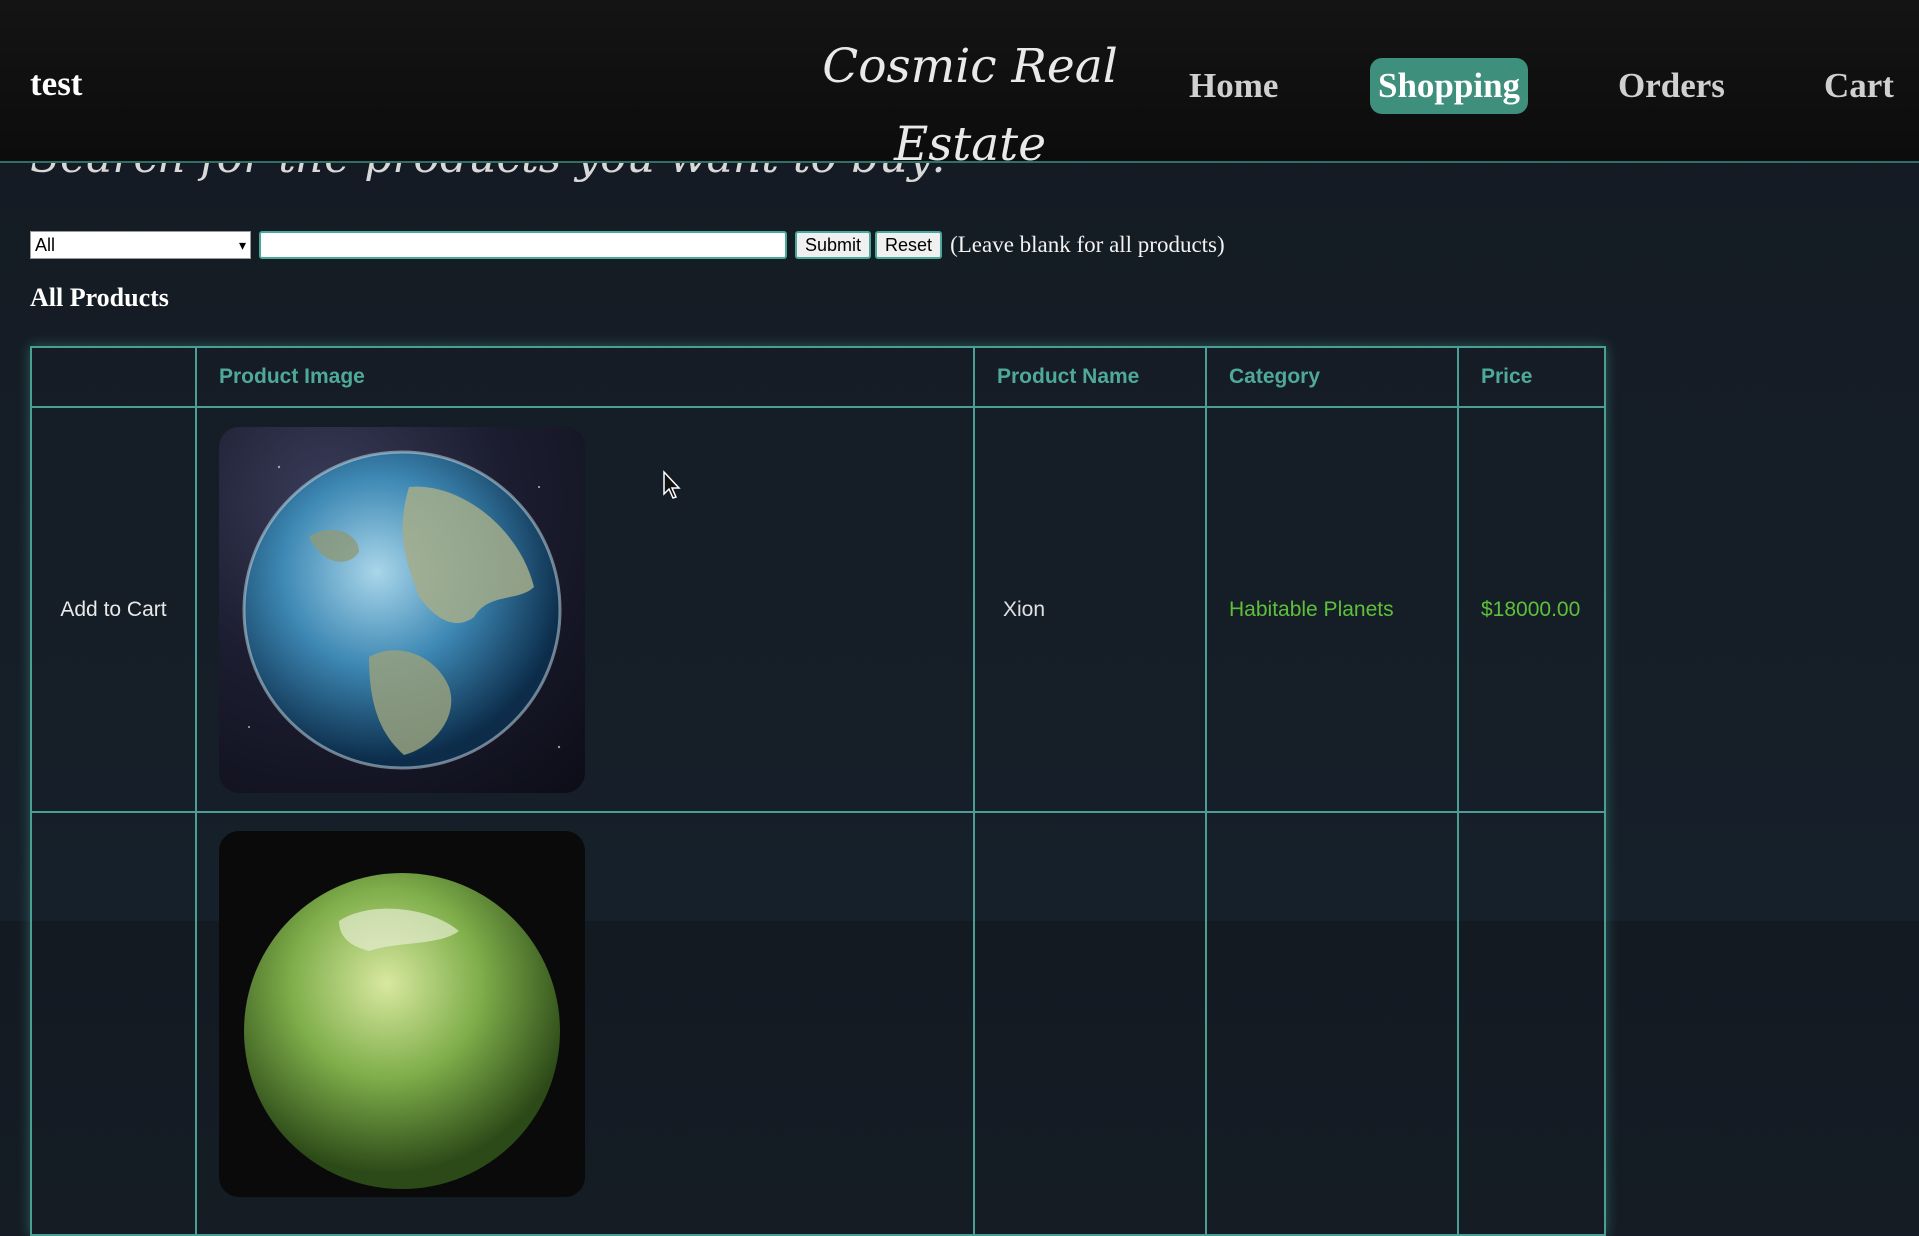 The height and width of the screenshot is (1236, 1919). Describe the element at coordinates (1449, 86) in the screenshot. I see `nav-shopping: Shopping` at that location.